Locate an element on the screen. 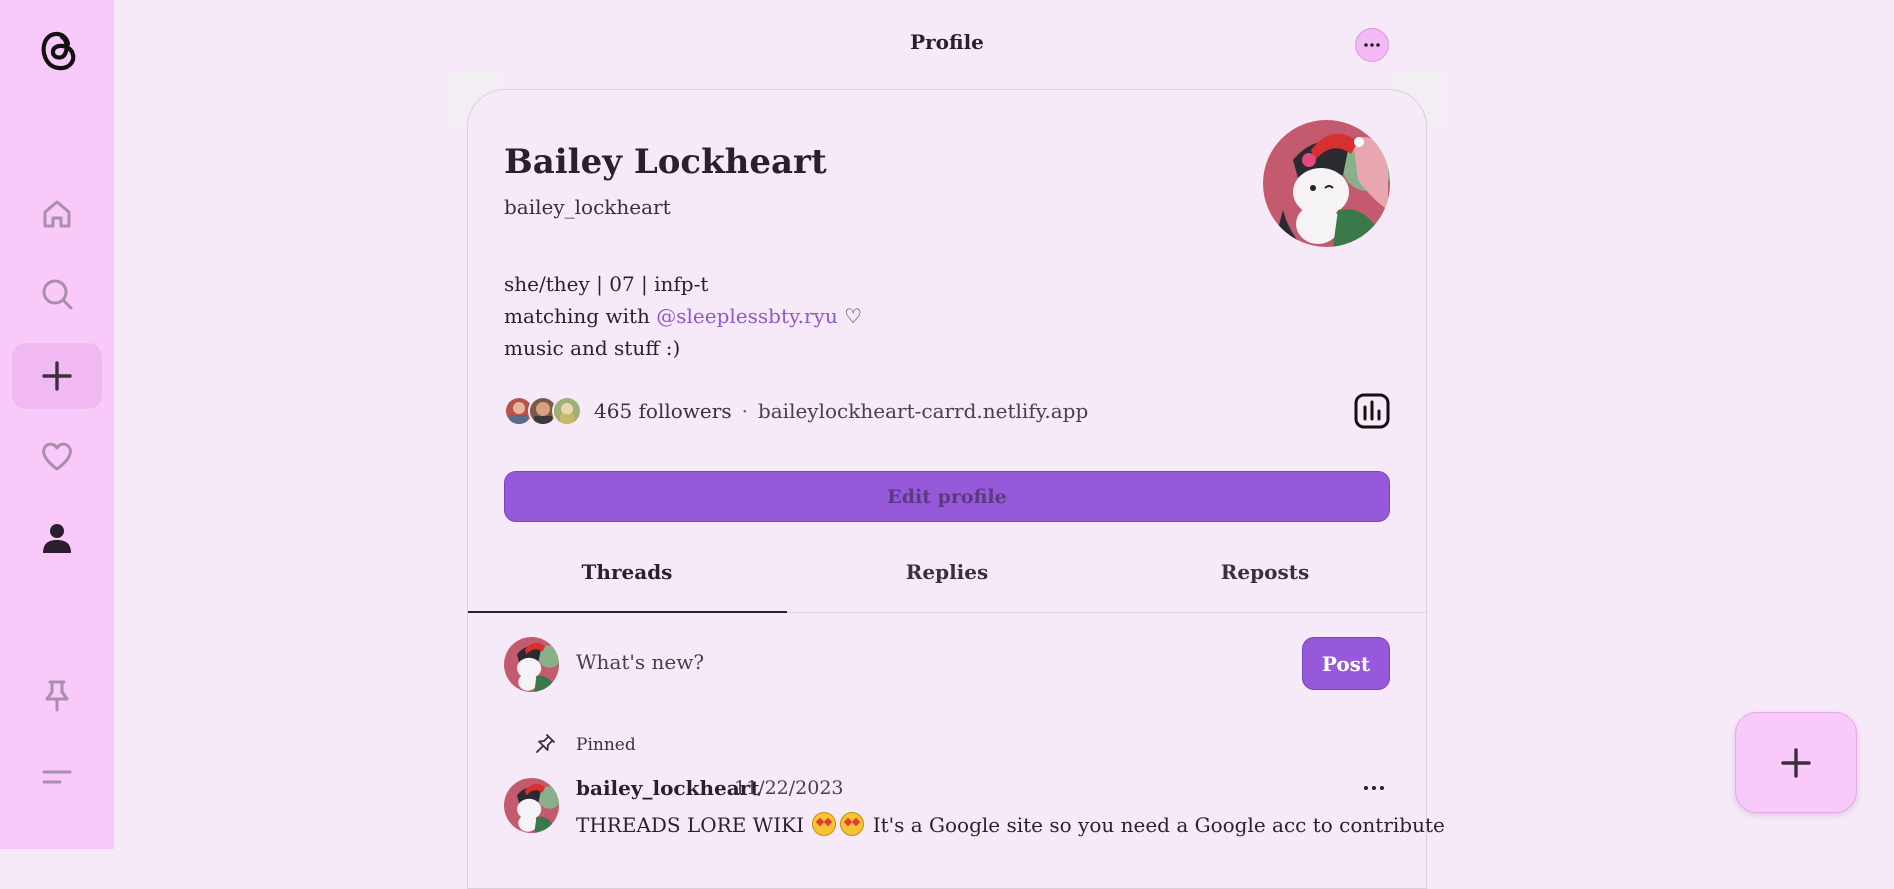 Image resolution: width=1894 pixels, height=889 pixels. person-icon is located at coordinates (57, 538).